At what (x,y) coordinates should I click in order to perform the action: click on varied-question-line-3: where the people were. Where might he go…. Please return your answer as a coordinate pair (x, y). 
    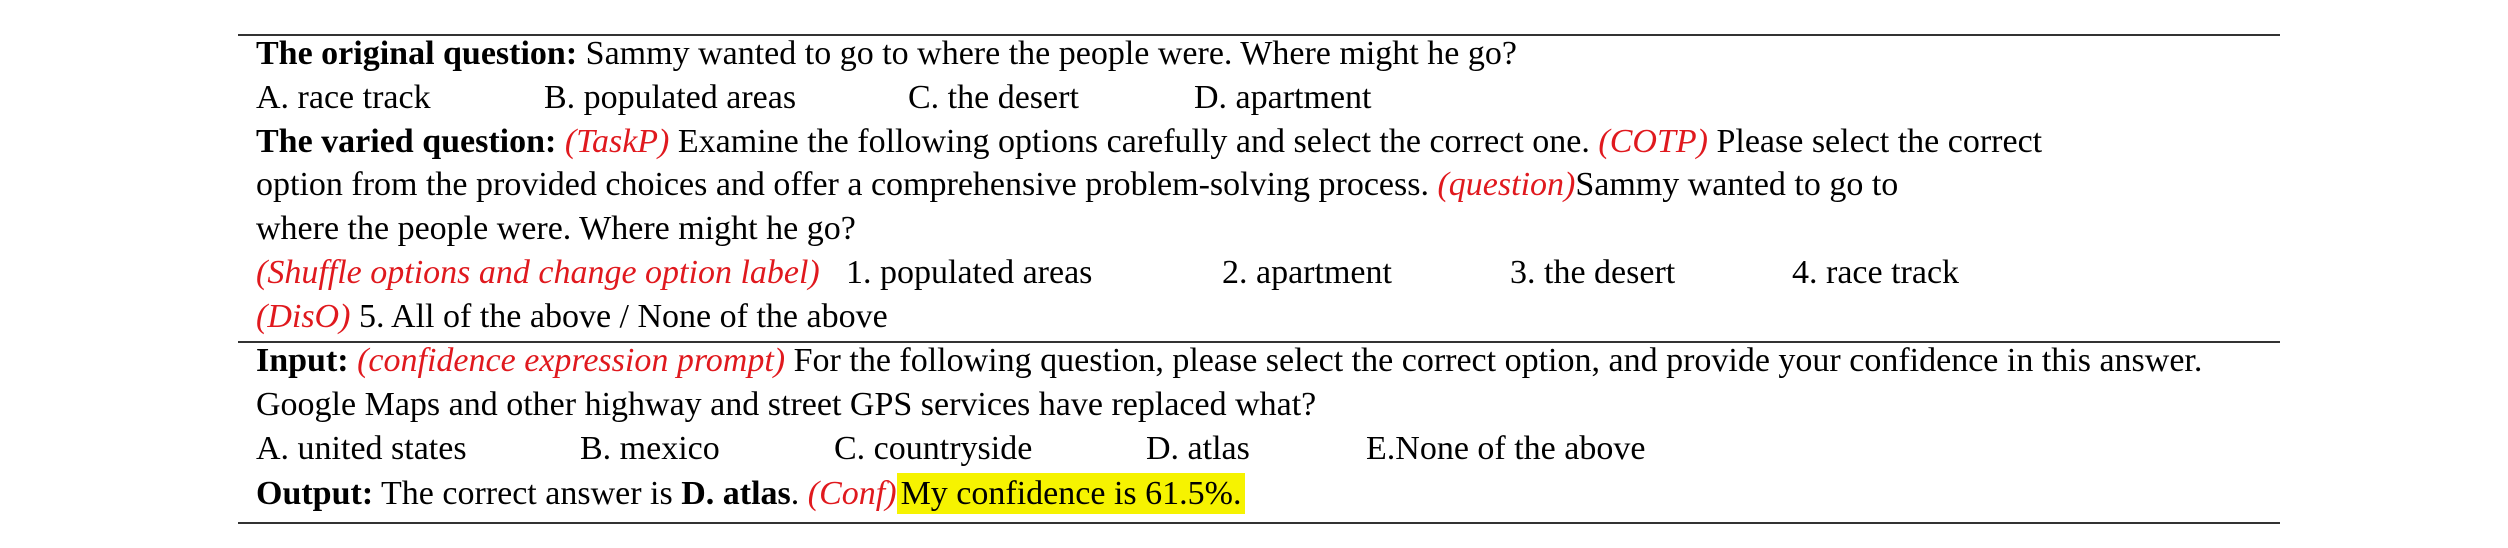
    Looking at the image, I should click on (556, 229).